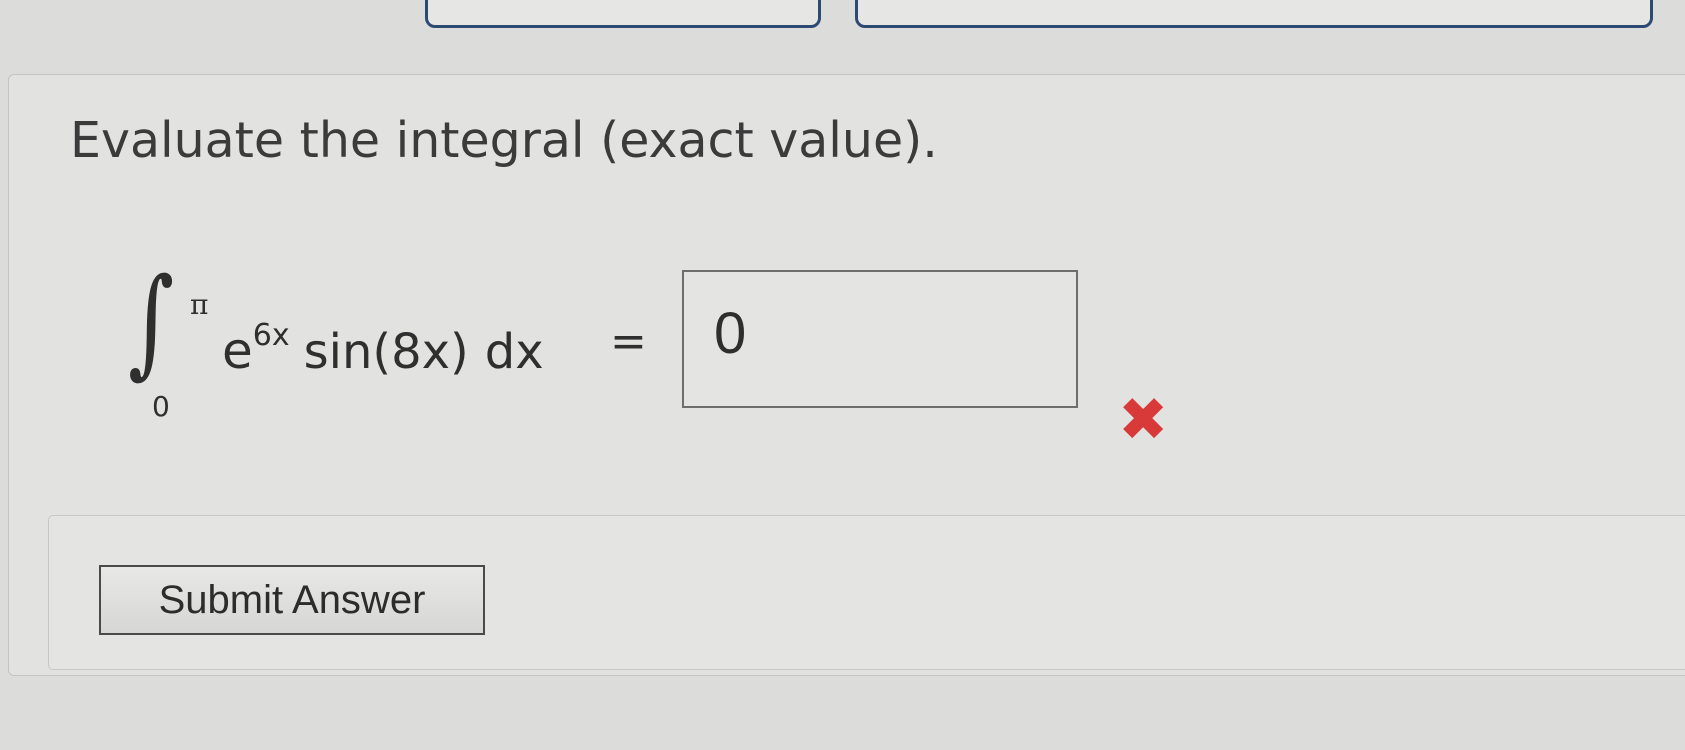 The image size is (1685, 750). Describe the element at coordinates (151, 321) in the screenshot. I see `integral-sign: ∫` at that location.